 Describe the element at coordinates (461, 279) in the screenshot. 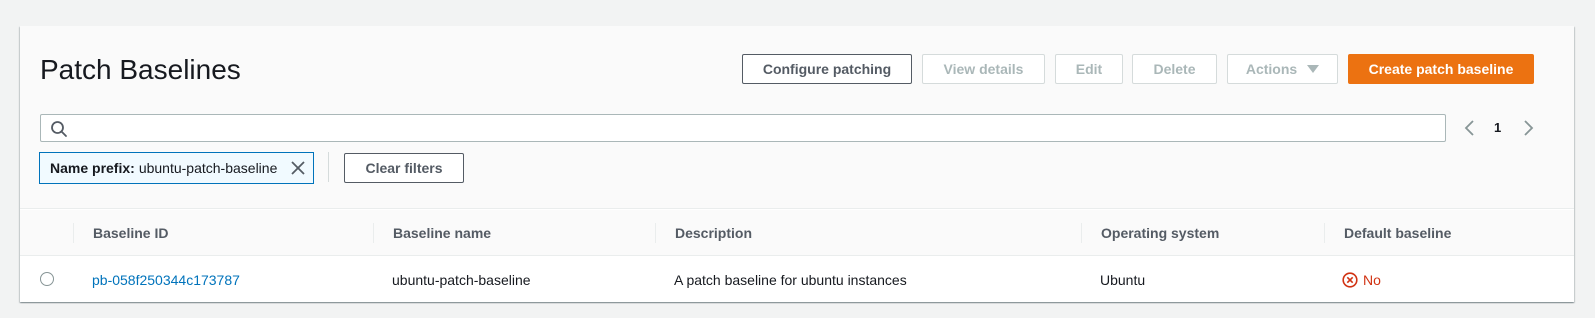

I see `baseline-name-cell: ubuntu-patch-baseline` at that location.